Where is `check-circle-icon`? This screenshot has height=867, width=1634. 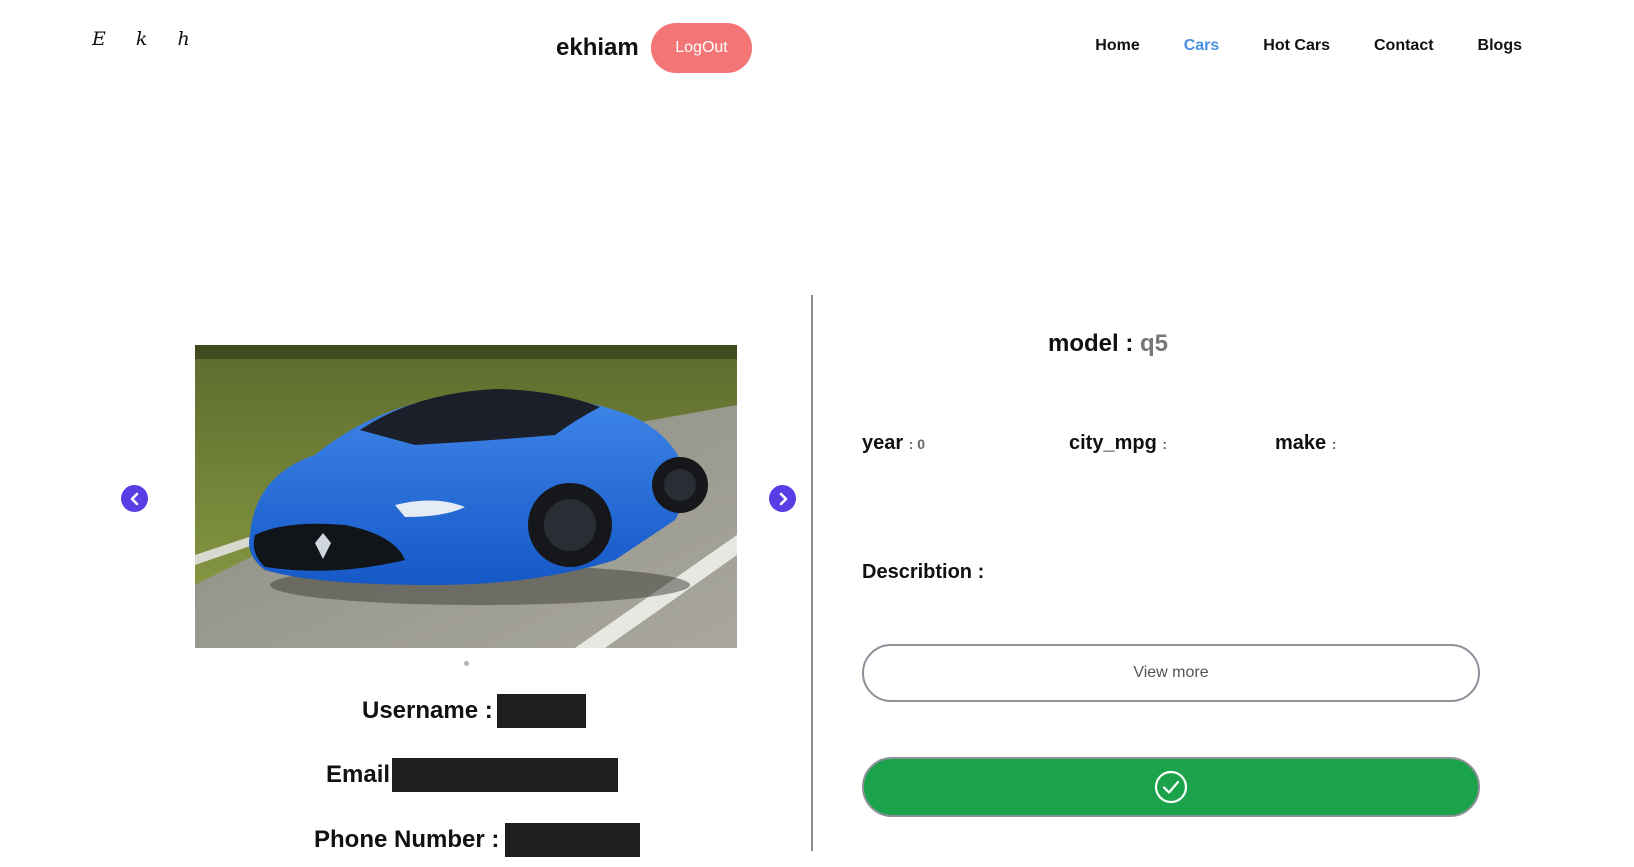 check-circle-icon is located at coordinates (1171, 787).